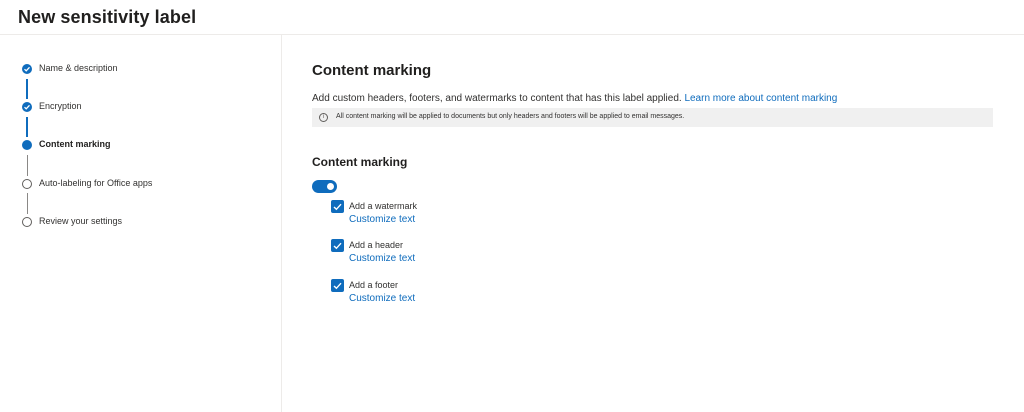 This screenshot has width=1024, height=412. I want to click on header-label: Add a header, so click(376, 245).